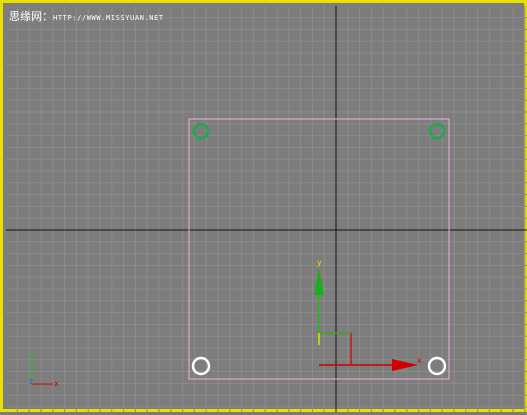 This screenshot has height=415, width=527. I want to click on watermark-site-name: 思缘网：, so click(31, 16).